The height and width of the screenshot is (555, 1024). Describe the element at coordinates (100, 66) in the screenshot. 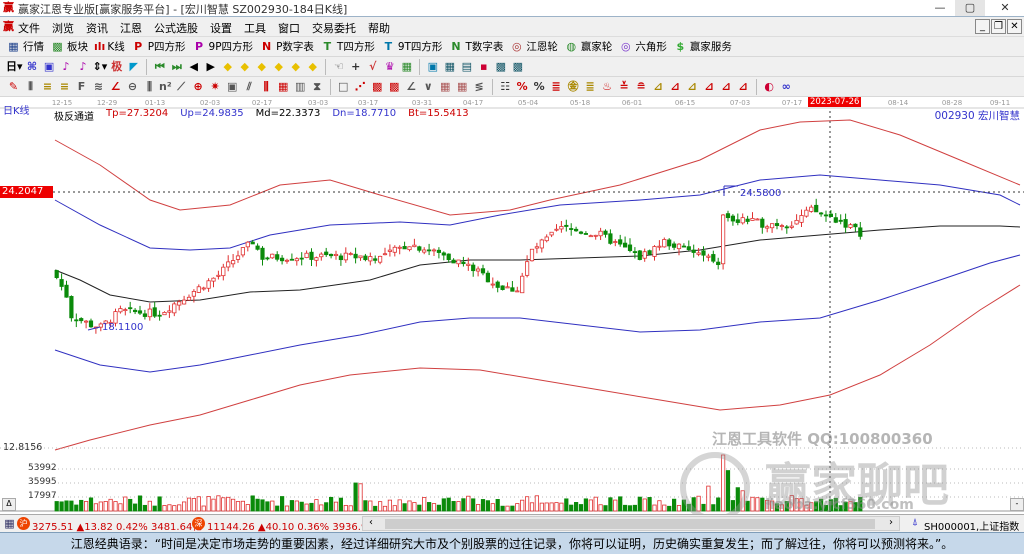

I see `toolbar-button: ⇕▾` at that location.